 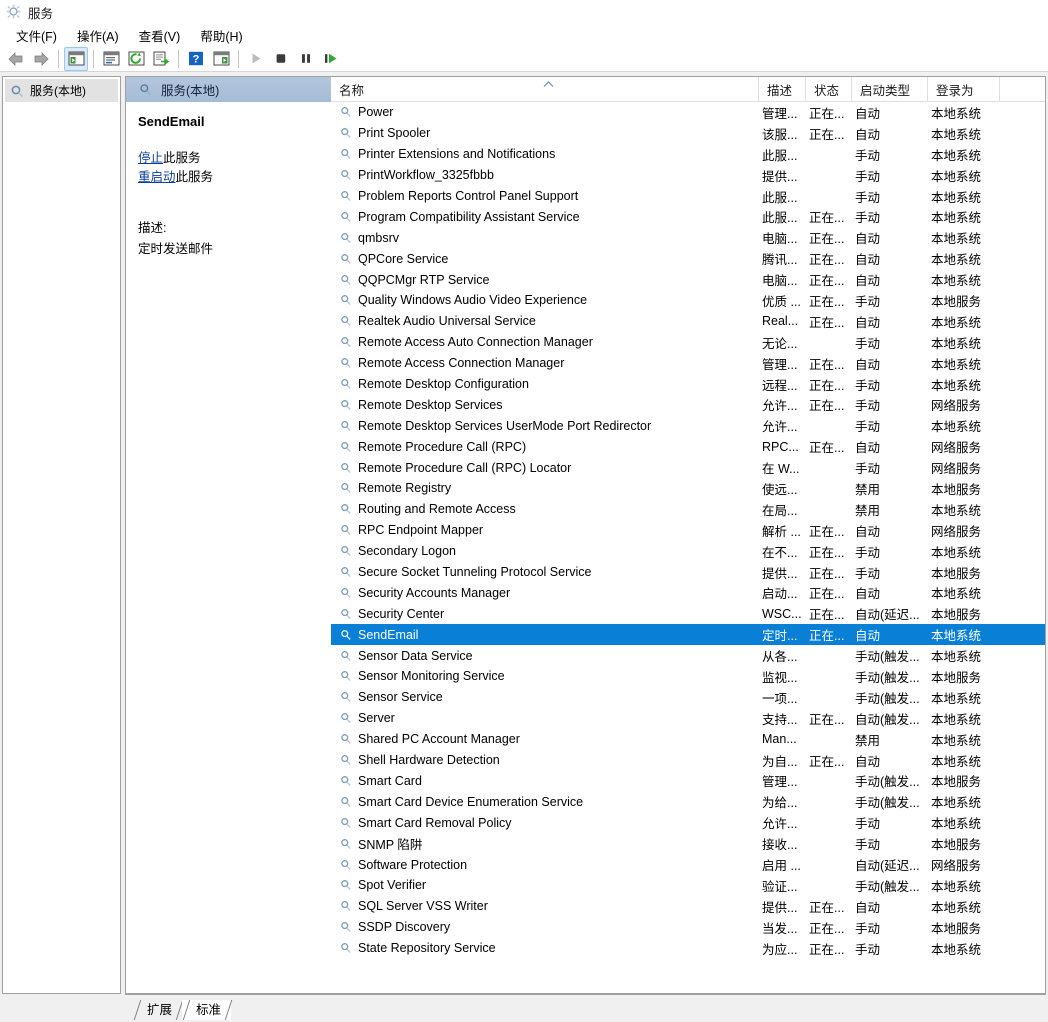 What do you see at coordinates (98, 35) in the screenshot?
I see `menu-action: 操作(A)` at bounding box center [98, 35].